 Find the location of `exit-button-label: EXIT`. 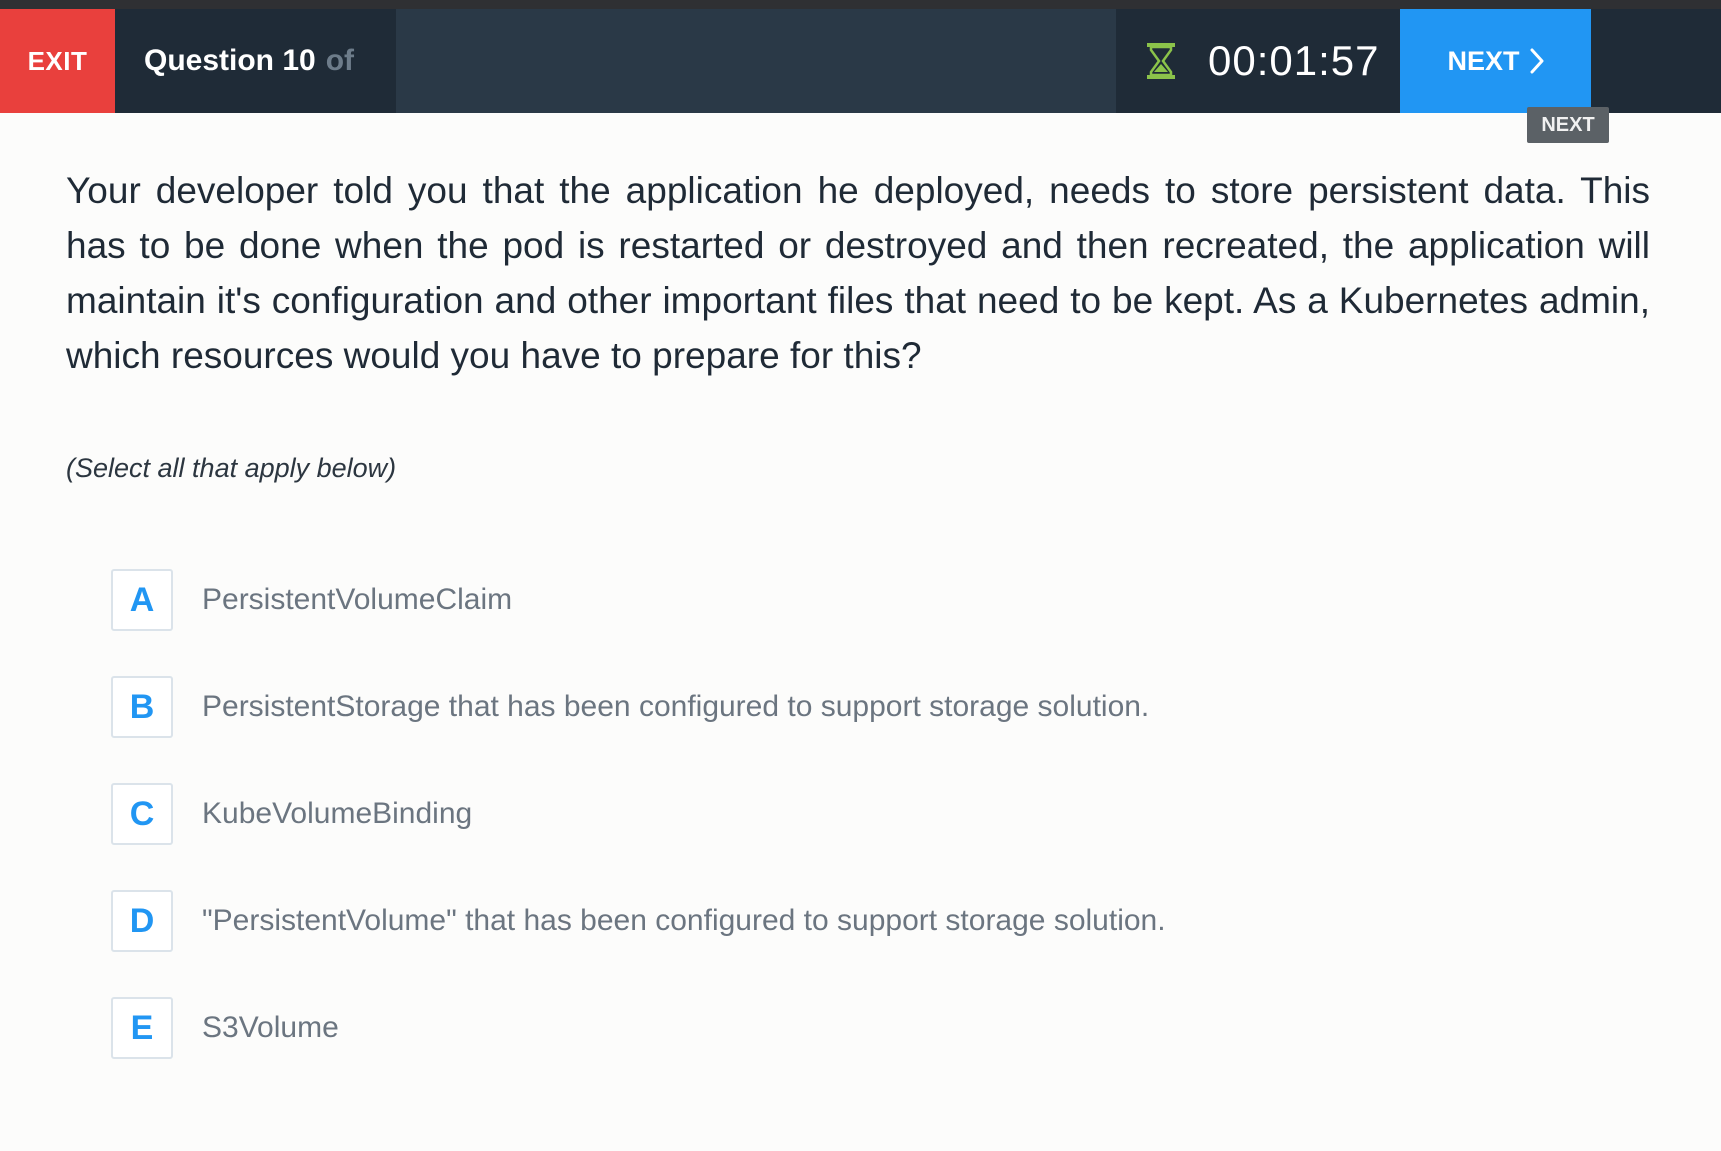

exit-button-label: EXIT is located at coordinates (57, 60).